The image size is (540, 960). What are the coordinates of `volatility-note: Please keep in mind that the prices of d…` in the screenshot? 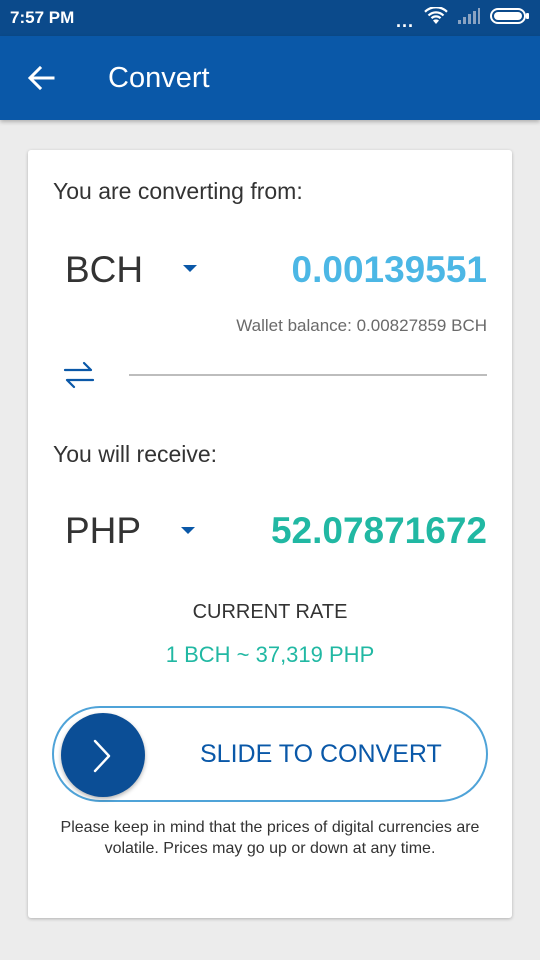 It's located at (270, 838).